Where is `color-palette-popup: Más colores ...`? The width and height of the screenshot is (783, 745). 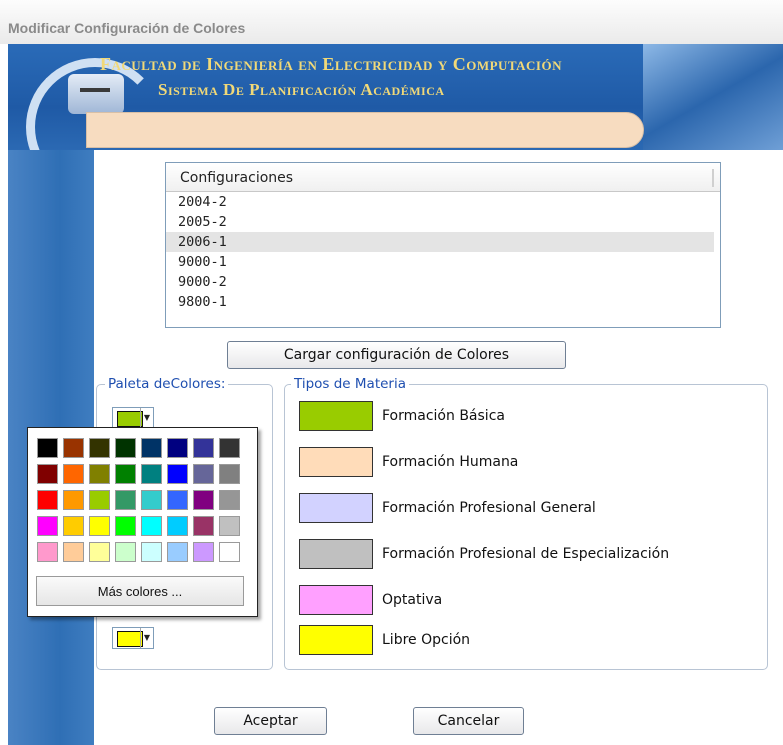
color-palette-popup: Más colores ... is located at coordinates (142, 522).